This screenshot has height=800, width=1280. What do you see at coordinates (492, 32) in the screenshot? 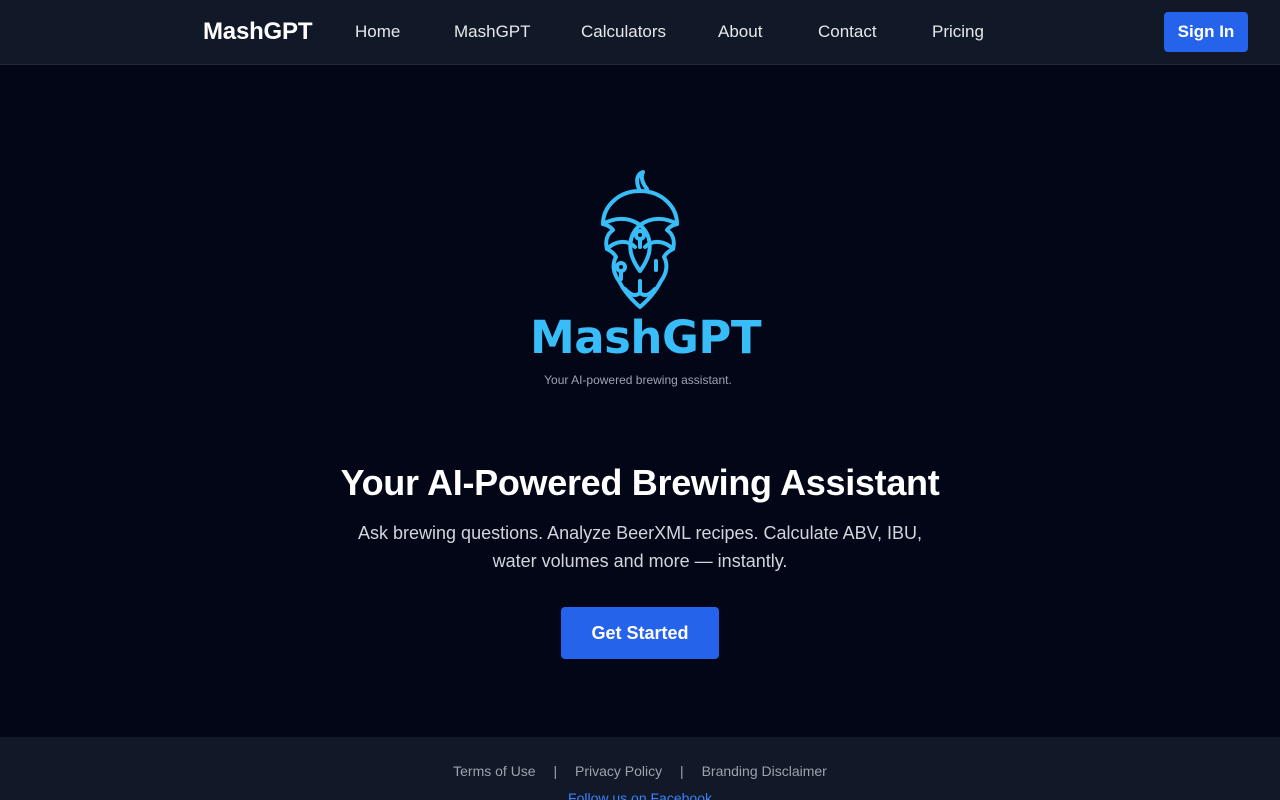
I see `nav-mashgpt: MashGPT` at bounding box center [492, 32].